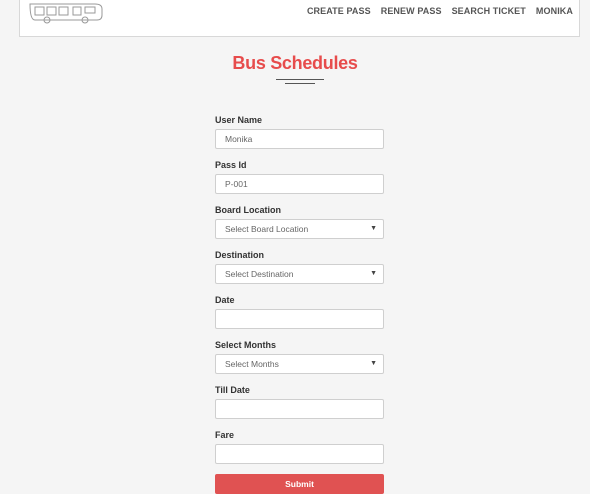 This screenshot has width=590, height=494. What do you see at coordinates (295, 63) in the screenshot?
I see `page-title: Bus Schedules` at bounding box center [295, 63].